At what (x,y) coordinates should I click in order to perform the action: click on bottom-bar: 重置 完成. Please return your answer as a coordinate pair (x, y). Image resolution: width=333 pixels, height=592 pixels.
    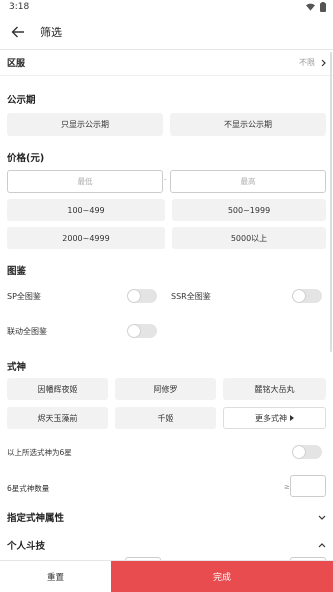
    Looking at the image, I should click on (166, 576).